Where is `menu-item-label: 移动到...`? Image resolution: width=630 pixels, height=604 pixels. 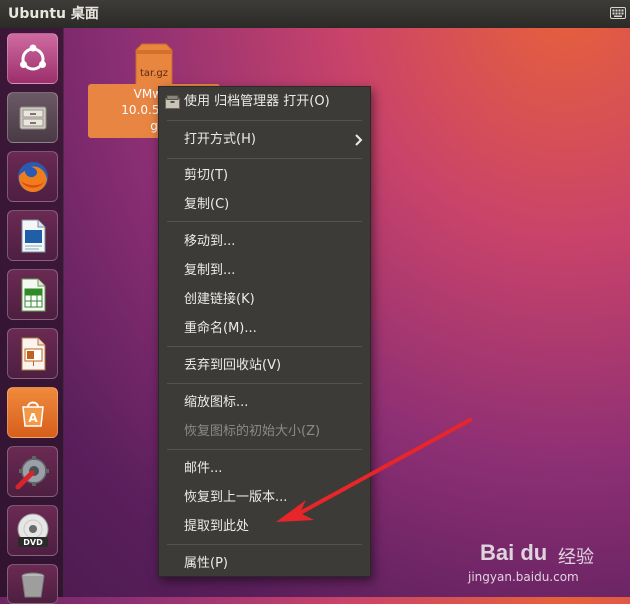
menu-item-label: 移动到... is located at coordinates (210, 241).